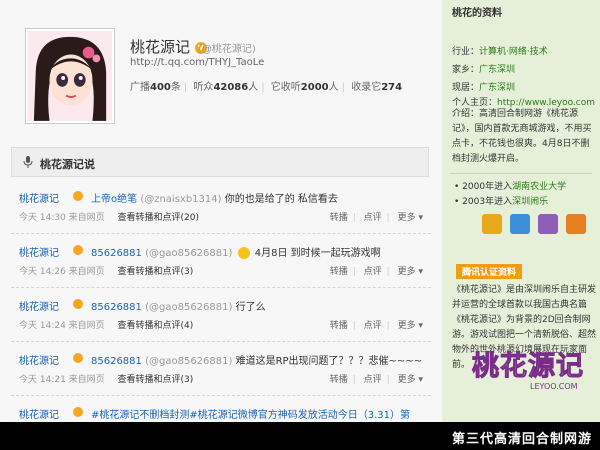 The height and width of the screenshot is (450, 600). Describe the element at coordinates (548, 224) in the screenshot. I see `pencil-icon` at that location.